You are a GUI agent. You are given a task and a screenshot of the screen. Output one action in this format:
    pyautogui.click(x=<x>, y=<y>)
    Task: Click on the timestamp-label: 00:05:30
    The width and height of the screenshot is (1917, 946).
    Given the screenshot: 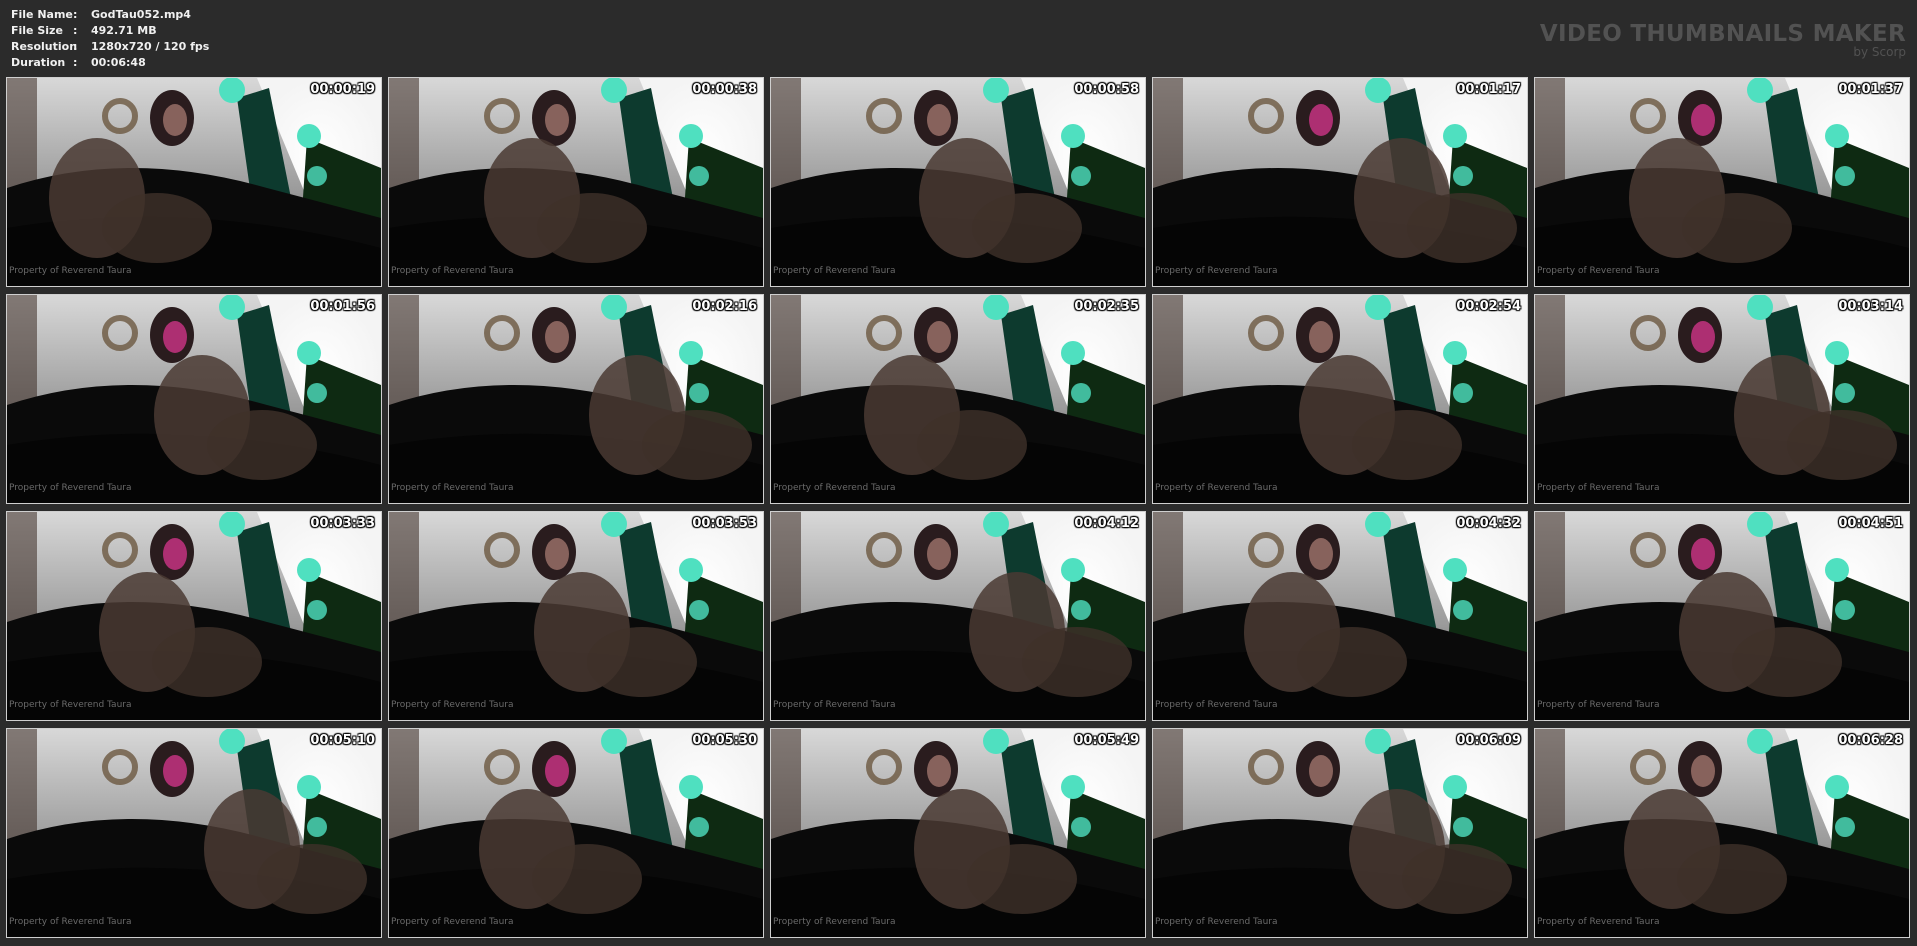 What is the action you would take?
    pyautogui.click(x=724, y=740)
    